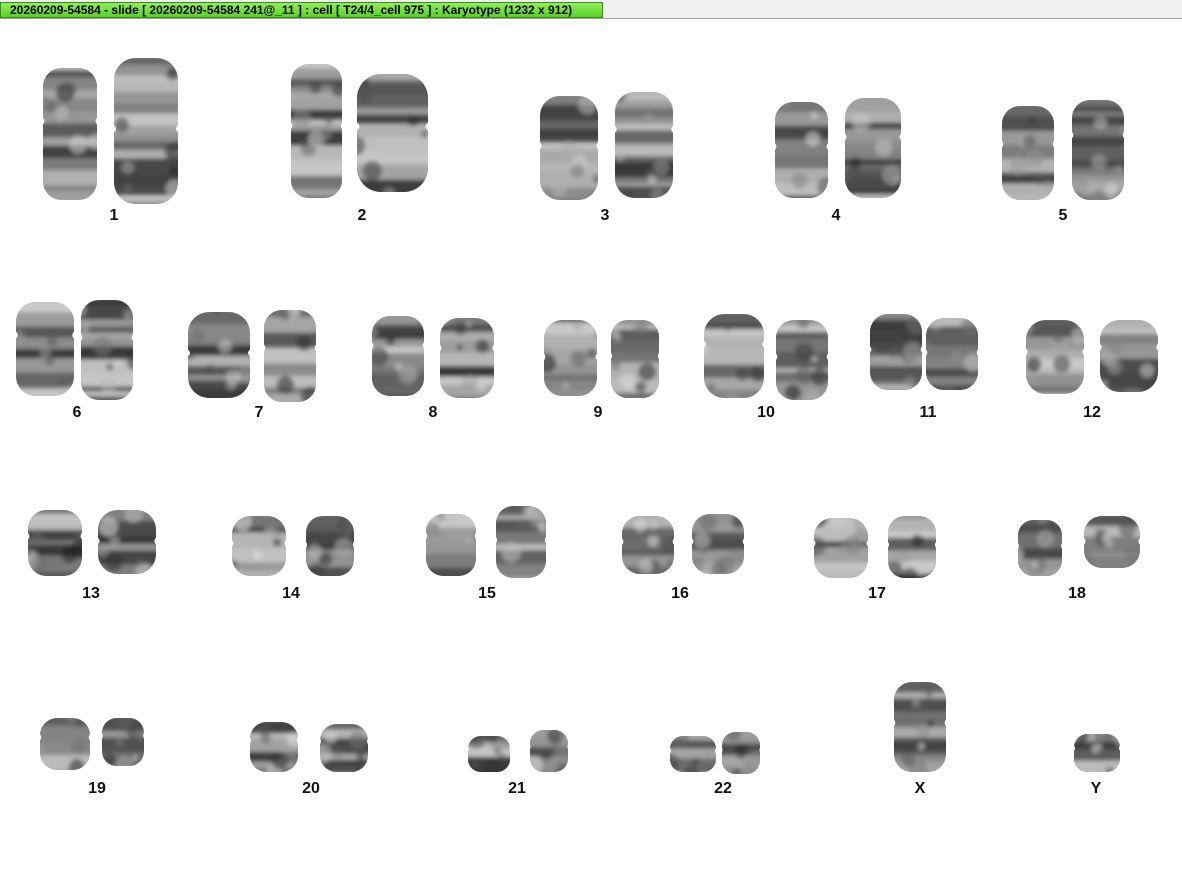 The image size is (1182, 896). Describe the element at coordinates (114, 215) in the screenshot. I see `chromosome-label: 1` at that location.